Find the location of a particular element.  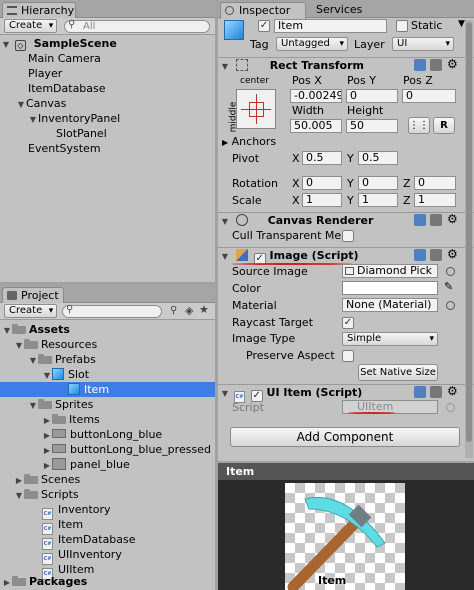

anchor-preset-button is located at coordinates (256, 109).